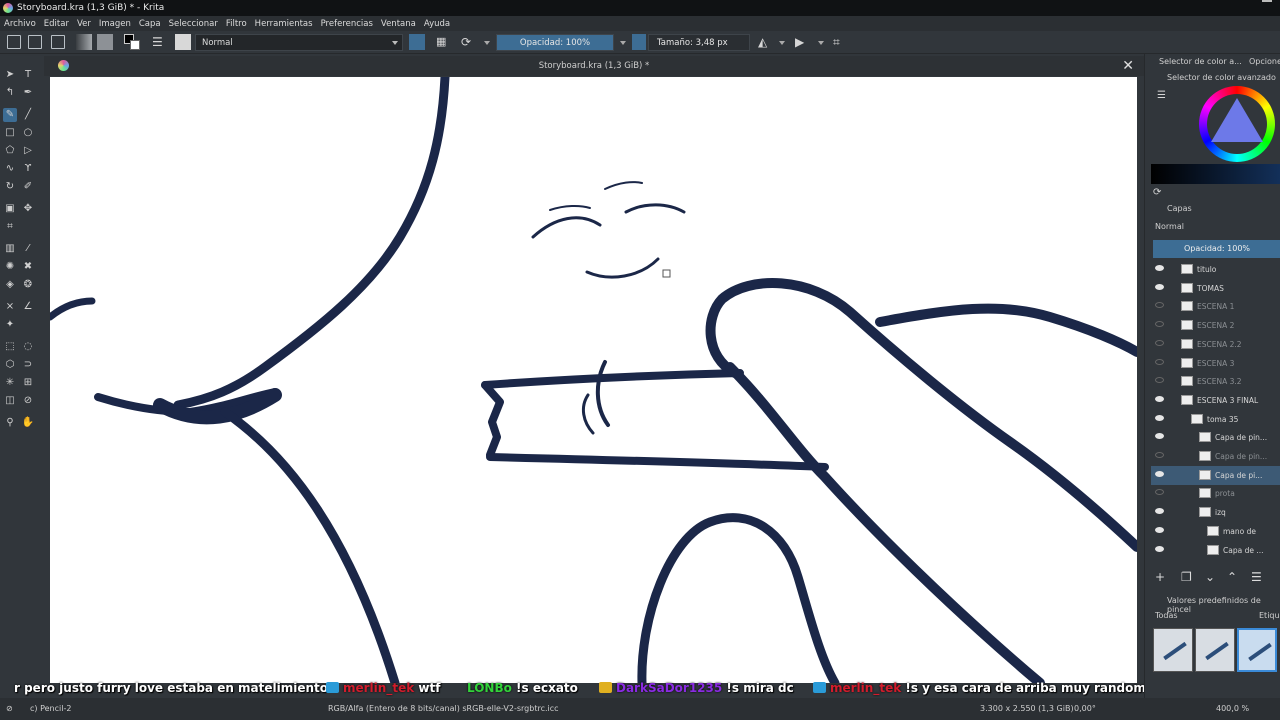  I want to click on wrap-around-icon: ⌗, so click(836, 42).